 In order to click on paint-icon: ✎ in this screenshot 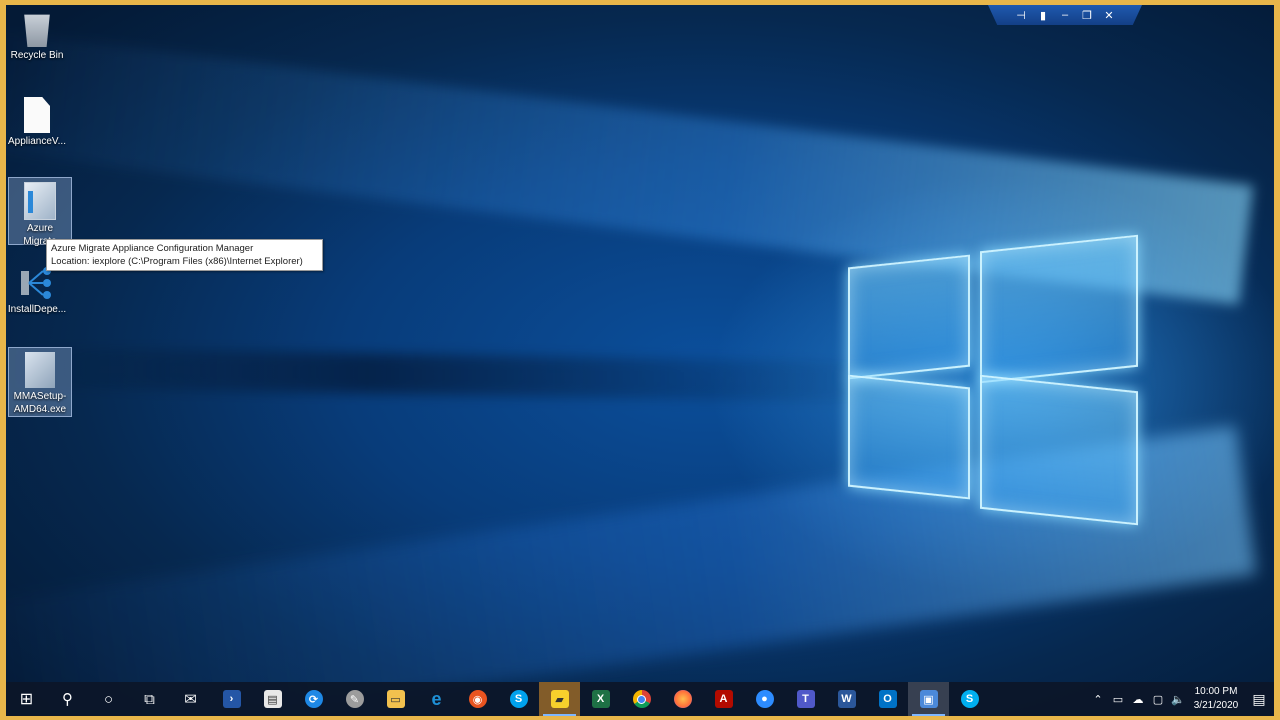, I will do `click(354, 699)`.